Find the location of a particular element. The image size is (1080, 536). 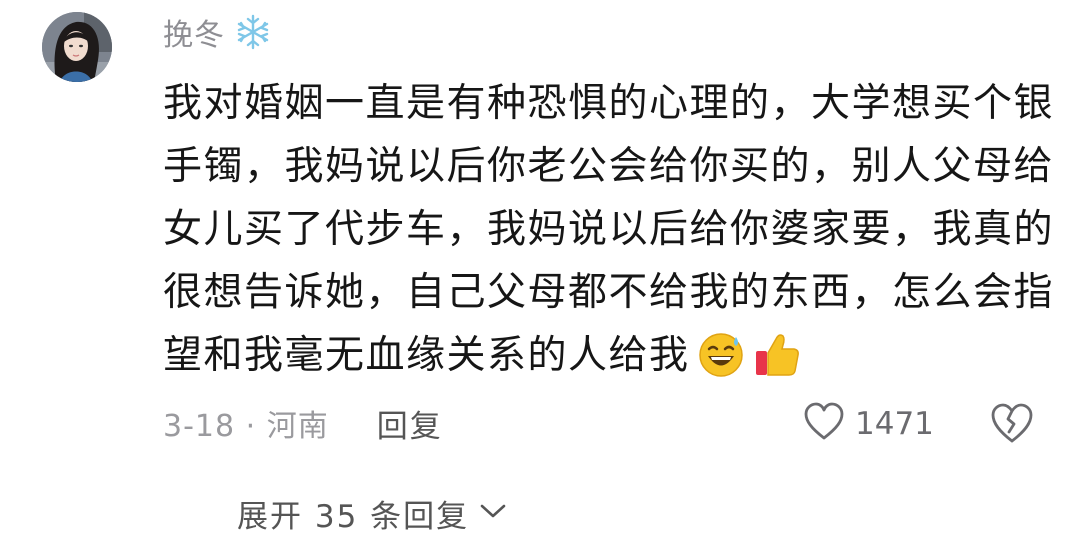

avatar is located at coordinates (77, 47).